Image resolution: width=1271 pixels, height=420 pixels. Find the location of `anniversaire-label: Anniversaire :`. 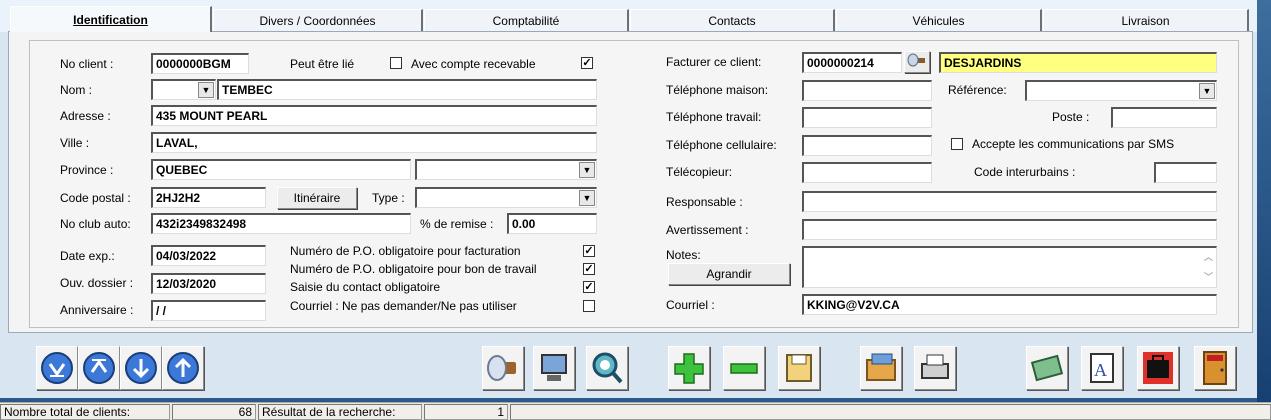

anniversaire-label: Anniversaire : is located at coordinates (97, 310).